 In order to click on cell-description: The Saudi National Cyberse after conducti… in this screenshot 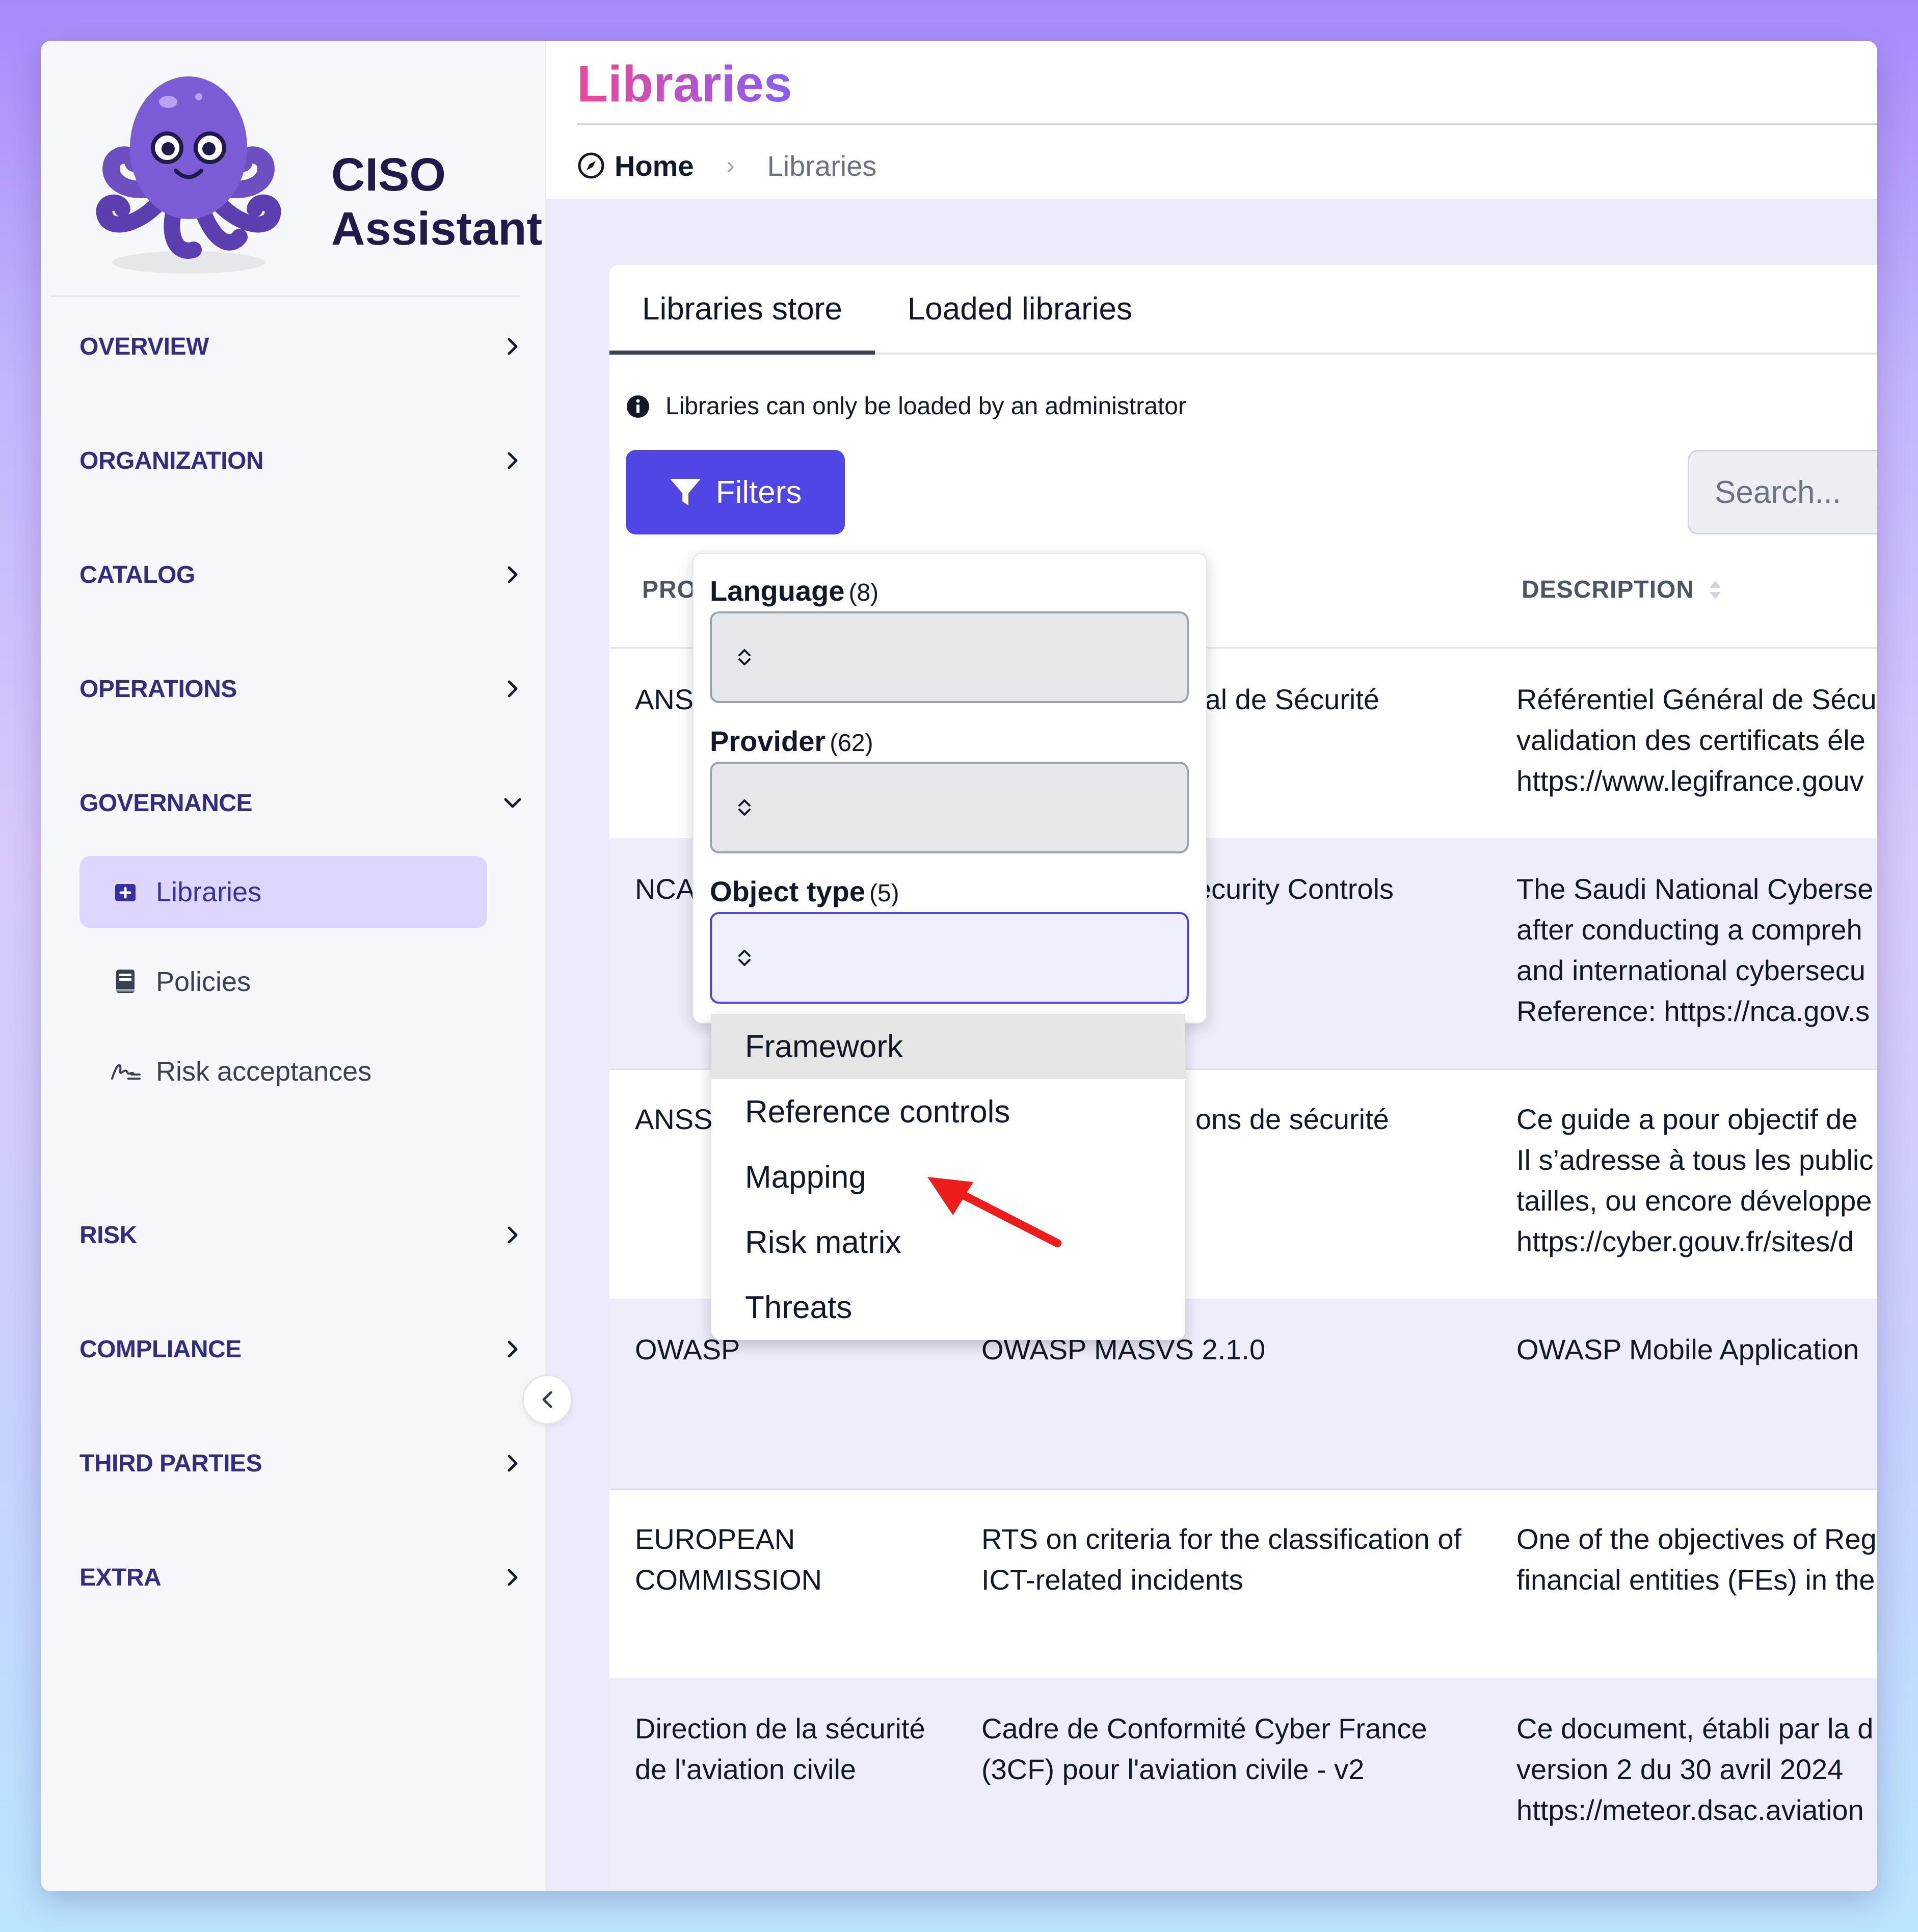, I will do `click(1695, 950)`.